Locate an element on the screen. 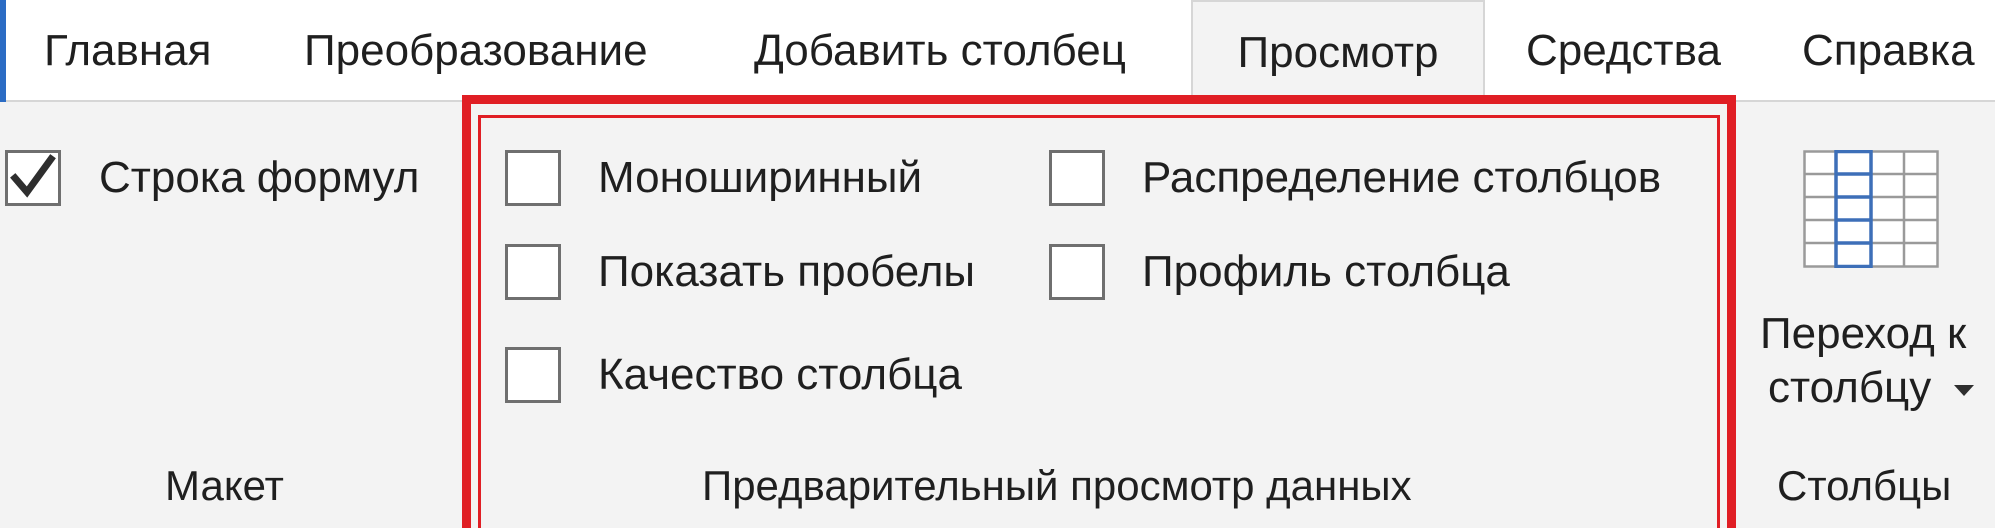 This screenshot has height=528, width=1995. group-label-layout: Макет is located at coordinates (224, 485).